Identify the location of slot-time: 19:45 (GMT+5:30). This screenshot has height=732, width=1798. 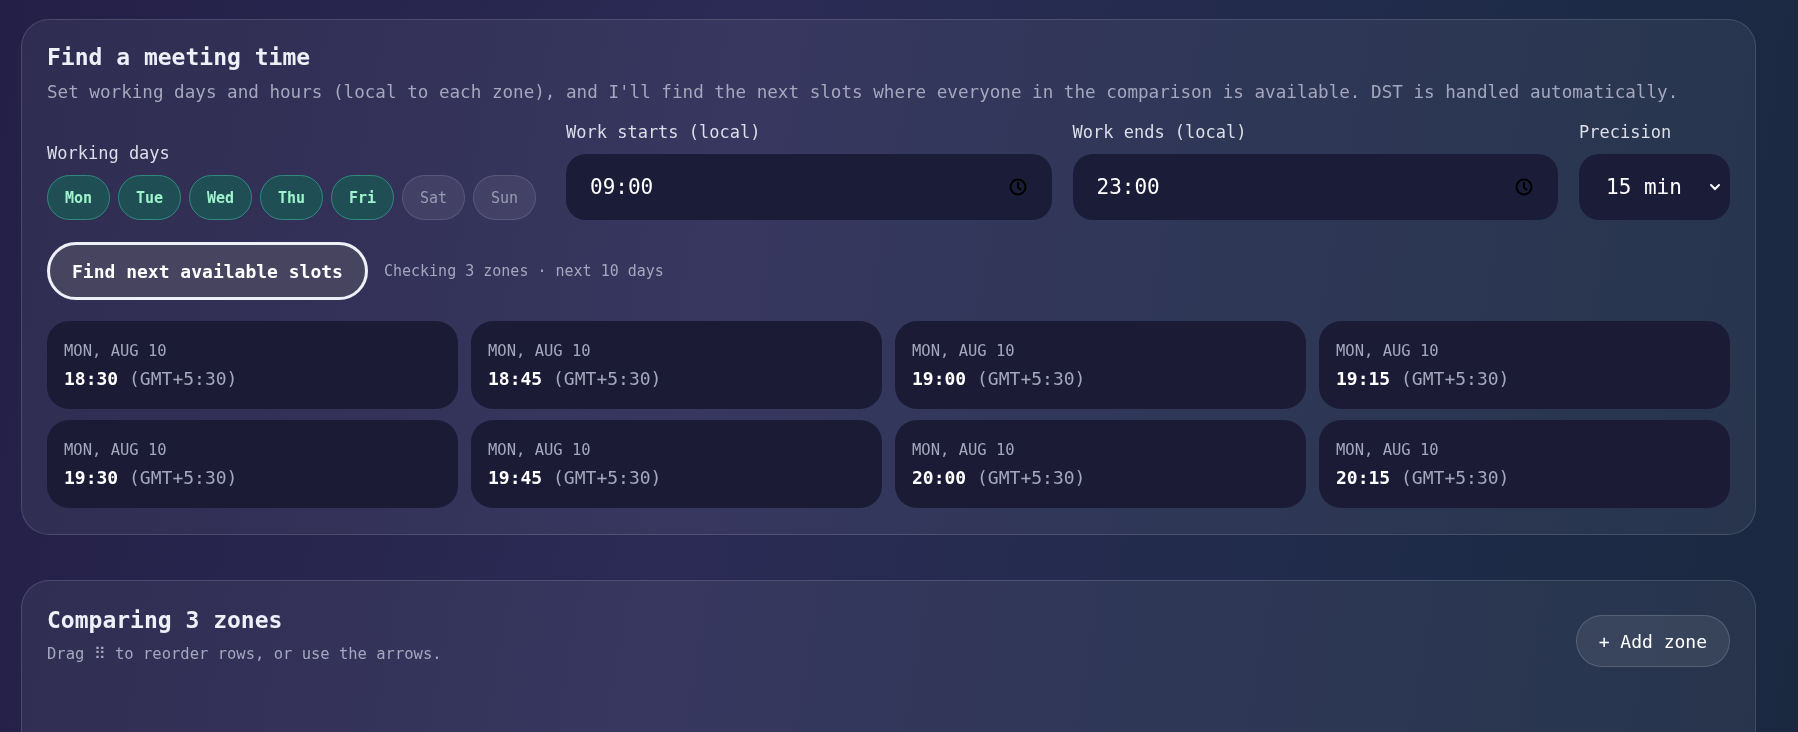
(575, 477).